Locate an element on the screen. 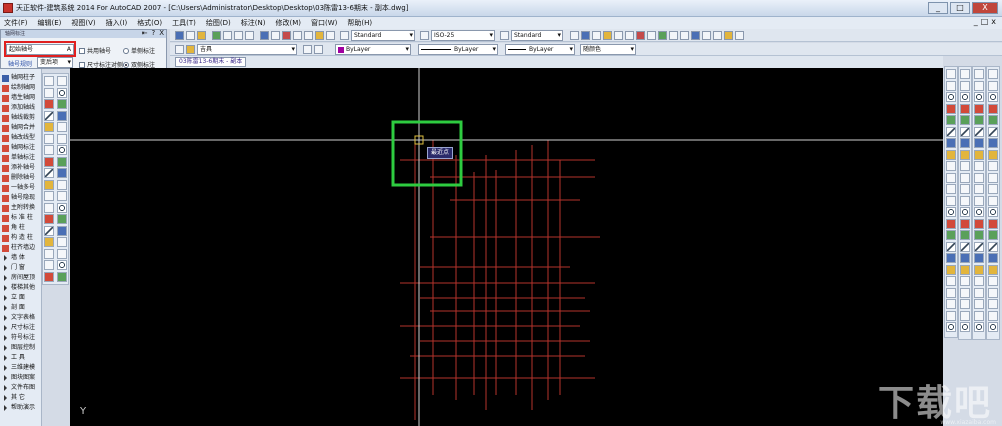 The height and width of the screenshot is (426, 1002). maximize-button: □ is located at coordinates (960, 8).